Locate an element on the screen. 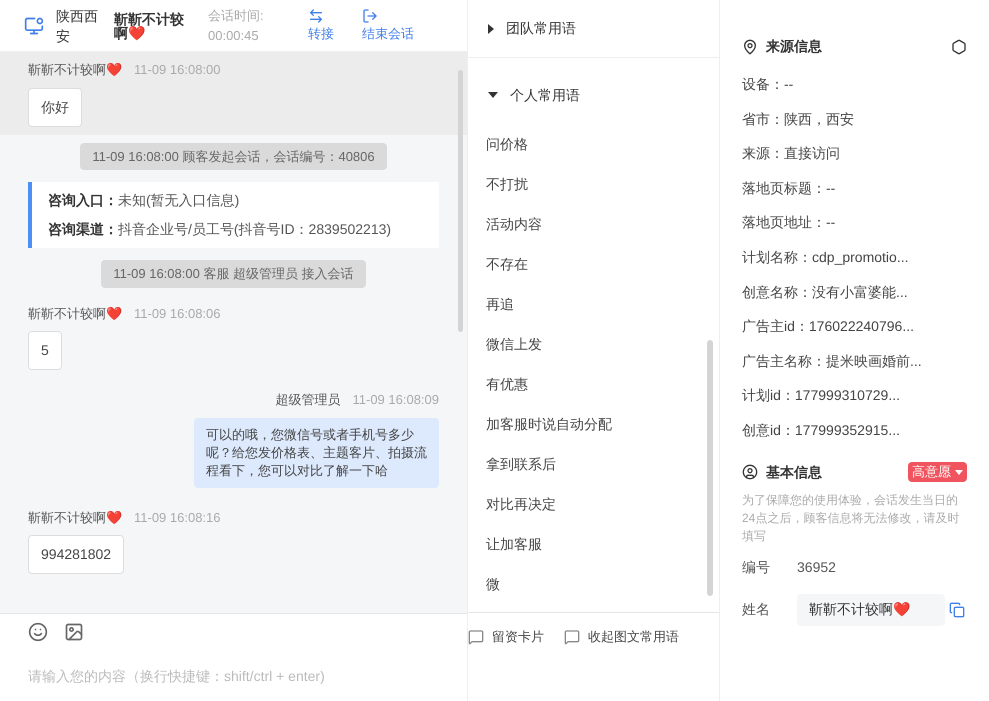  location-pin-icon is located at coordinates (750, 46).